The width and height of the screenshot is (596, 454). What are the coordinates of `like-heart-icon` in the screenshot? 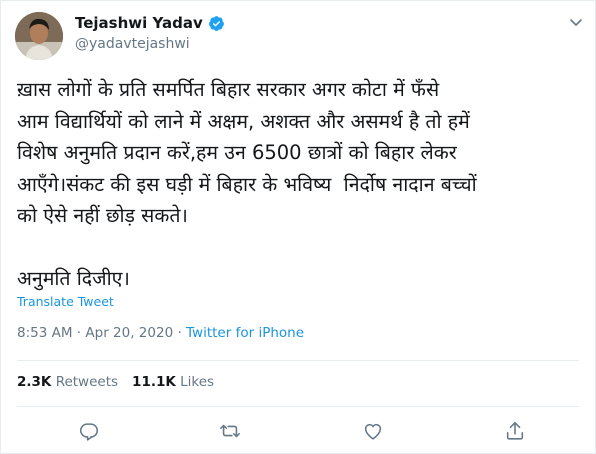 It's located at (373, 431).